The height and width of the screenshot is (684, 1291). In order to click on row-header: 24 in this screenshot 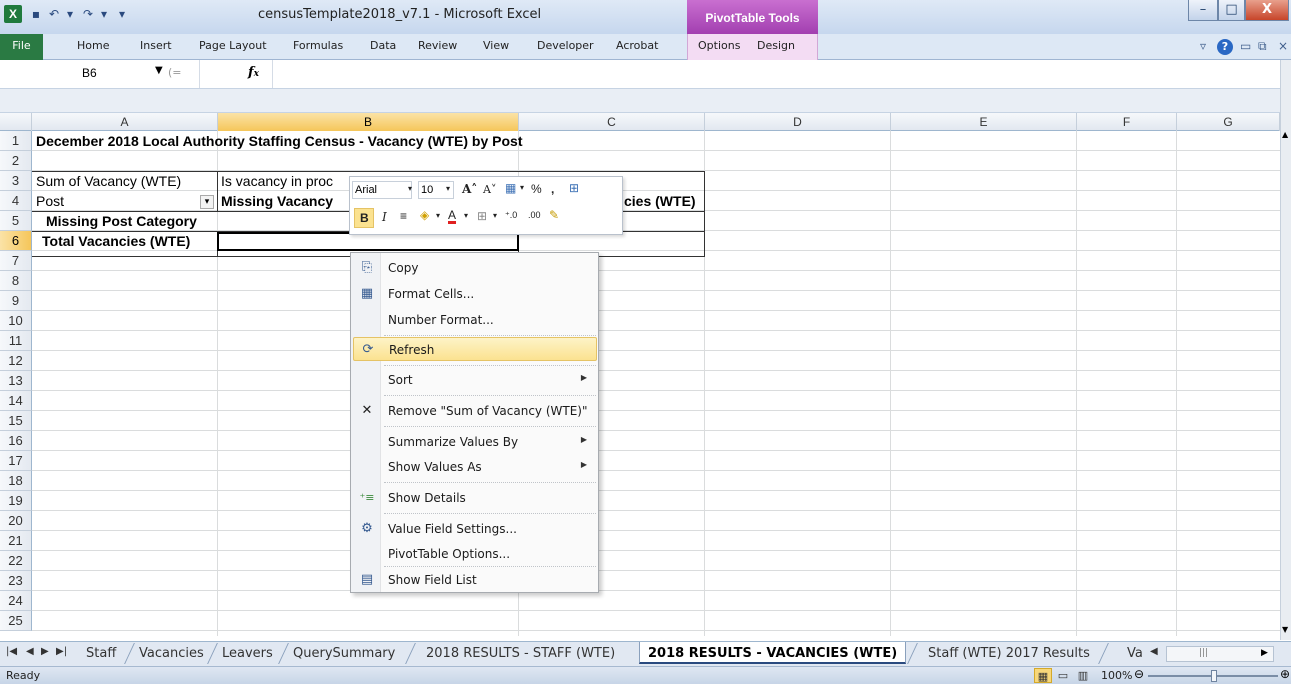, I will do `click(16, 601)`.